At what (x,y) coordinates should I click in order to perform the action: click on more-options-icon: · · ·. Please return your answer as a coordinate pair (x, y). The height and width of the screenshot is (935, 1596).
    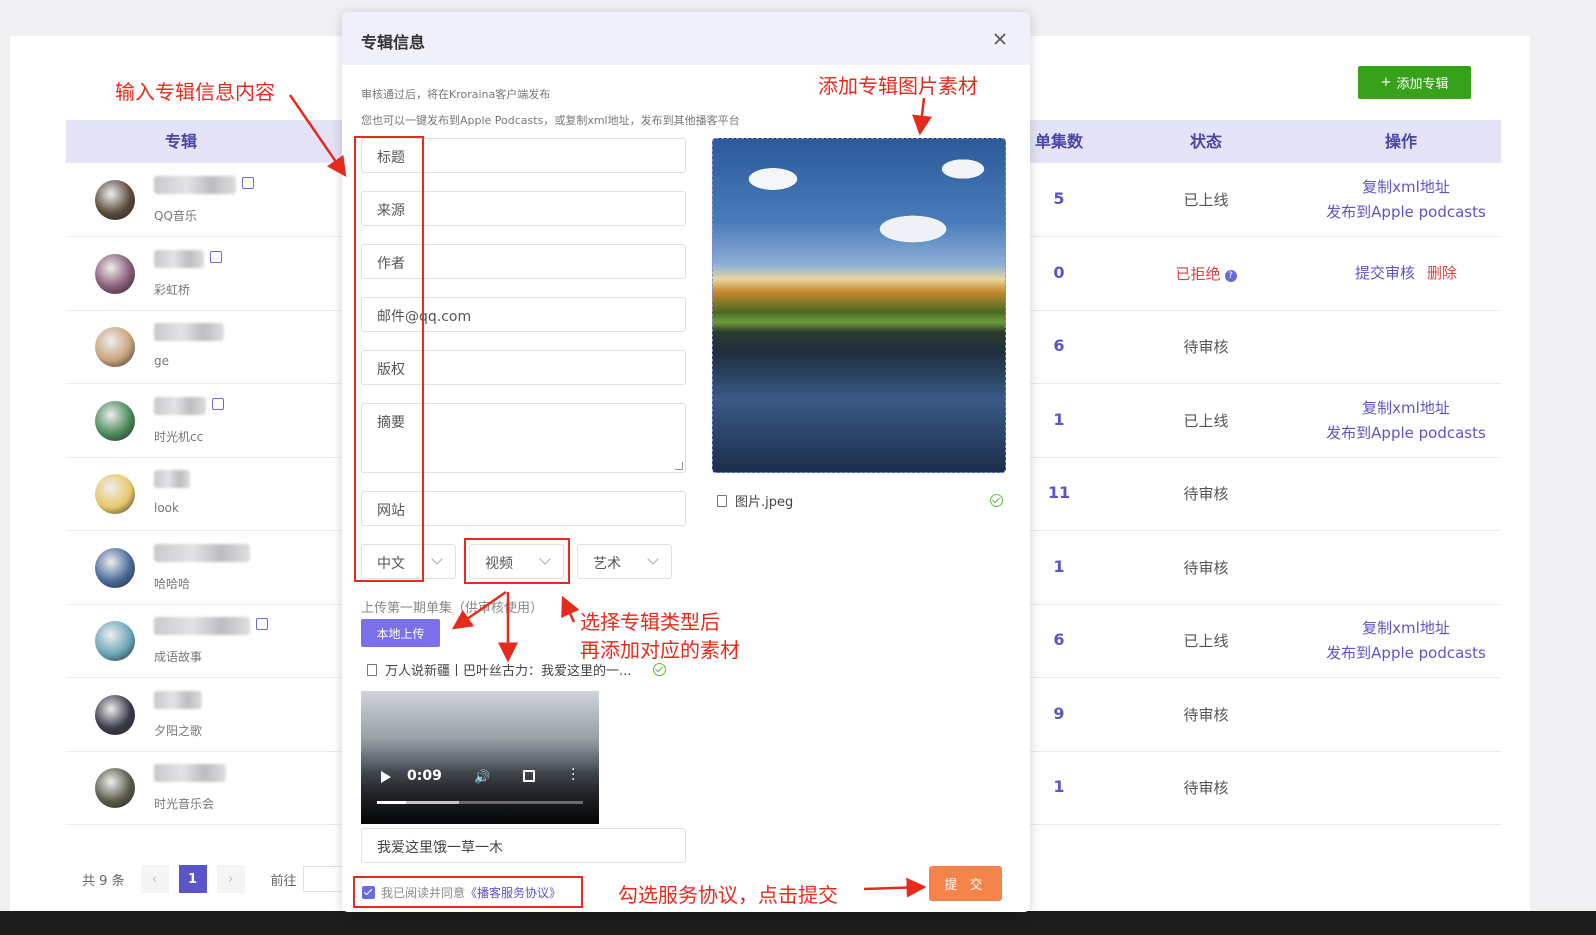
    Looking at the image, I should click on (573, 775).